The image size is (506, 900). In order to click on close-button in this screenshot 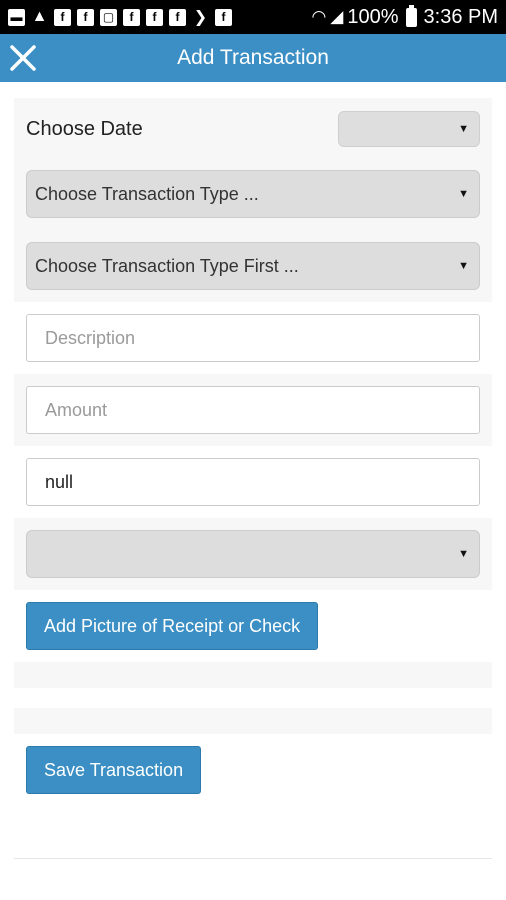, I will do `click(23, 58)`.